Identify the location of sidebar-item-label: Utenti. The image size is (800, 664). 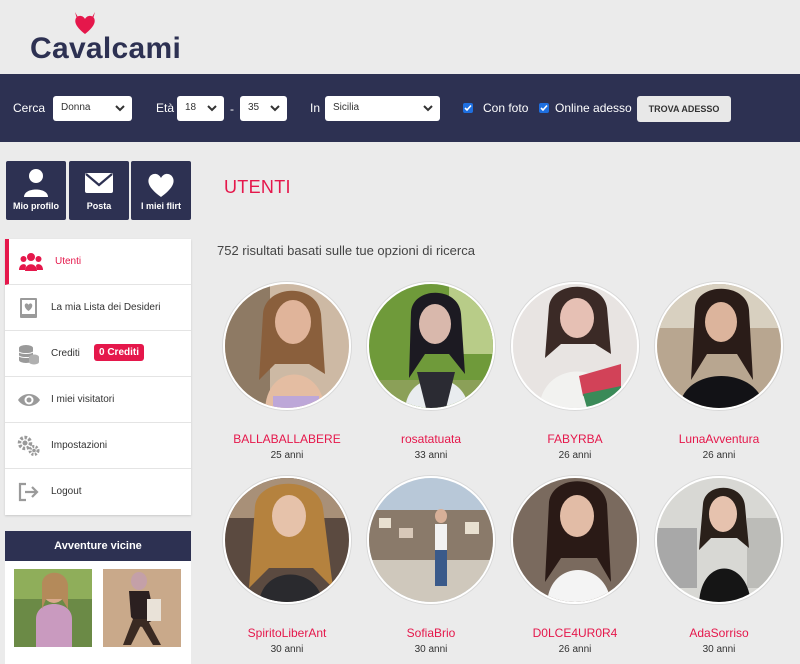
(68, 261).